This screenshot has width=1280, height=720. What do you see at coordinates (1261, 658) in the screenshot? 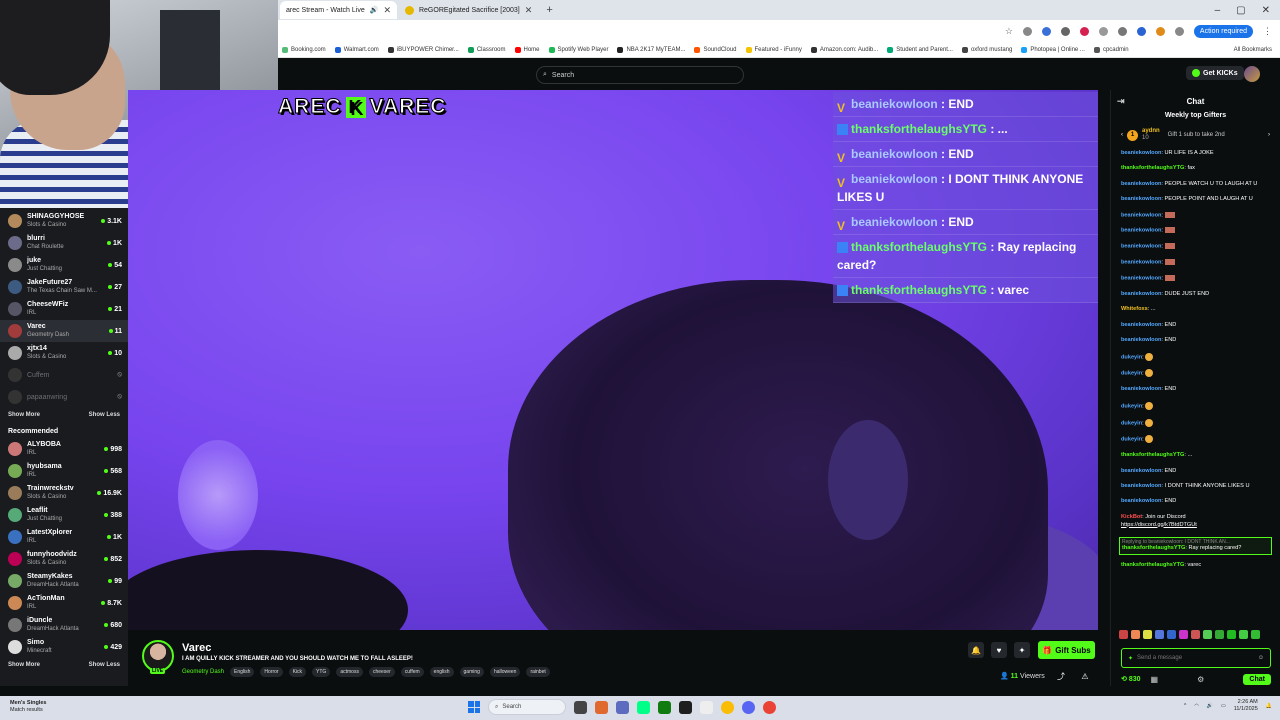
I see `emoji-icon: ☺` at bounding box center [1261, 658].